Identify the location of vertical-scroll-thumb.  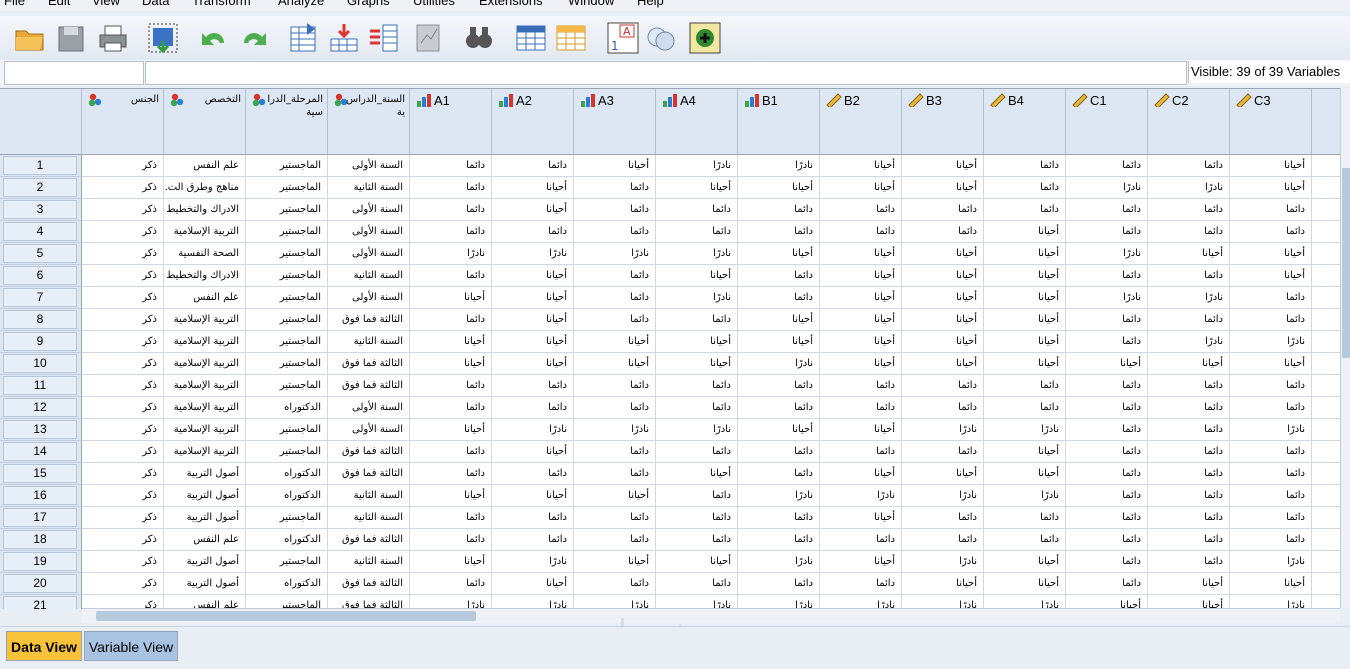
(1346, 263).